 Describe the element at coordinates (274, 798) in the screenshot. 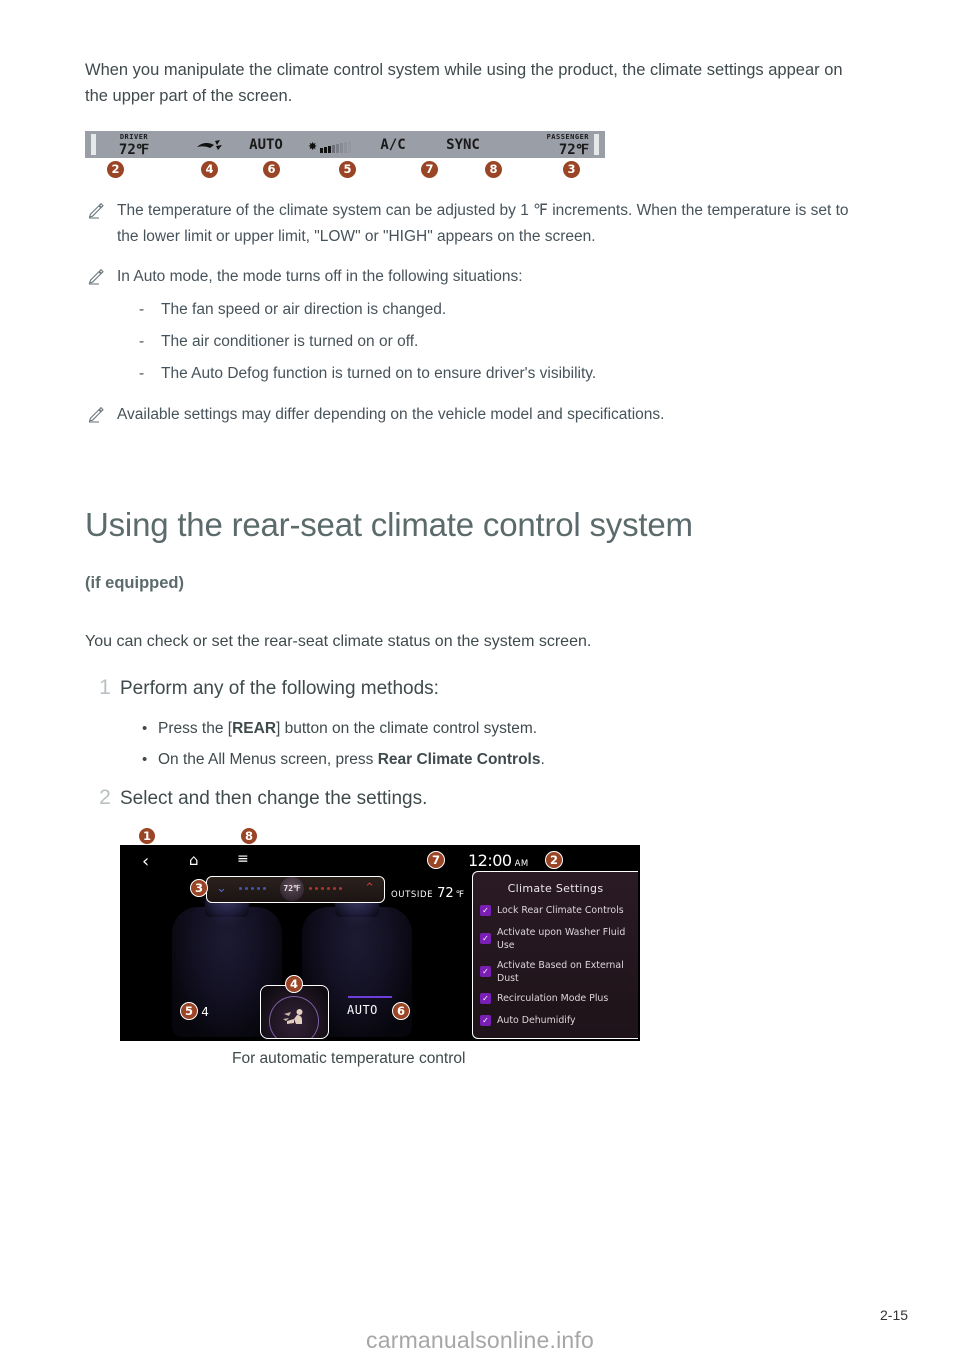

I see `step-text: Select and then change the settings.` at that location.